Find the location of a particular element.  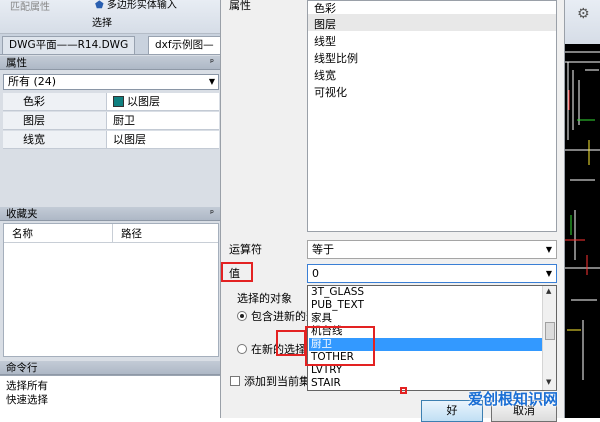

property-label: 属性 is located at coordinates (240, 6).